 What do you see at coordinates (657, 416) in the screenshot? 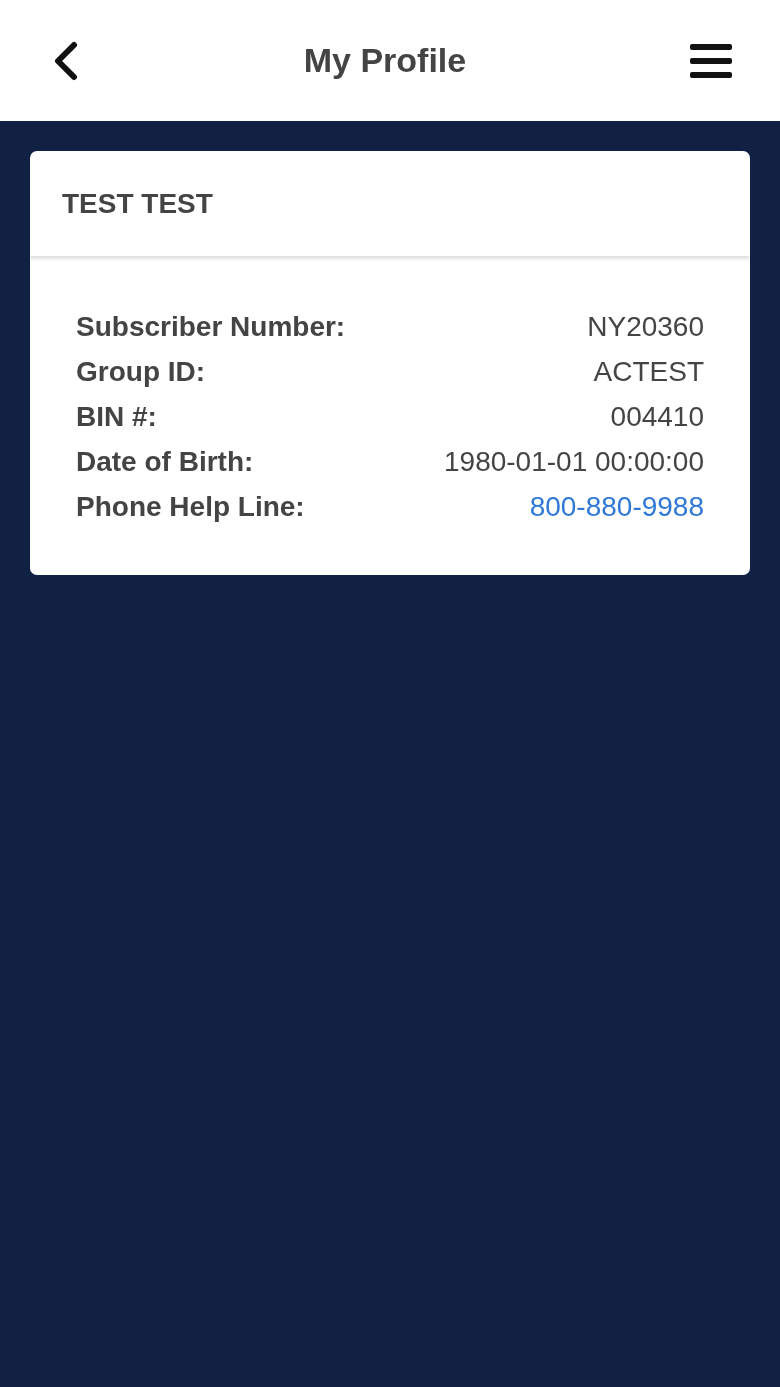
I see `field-value: 004410` at bounding box center [657, 416].